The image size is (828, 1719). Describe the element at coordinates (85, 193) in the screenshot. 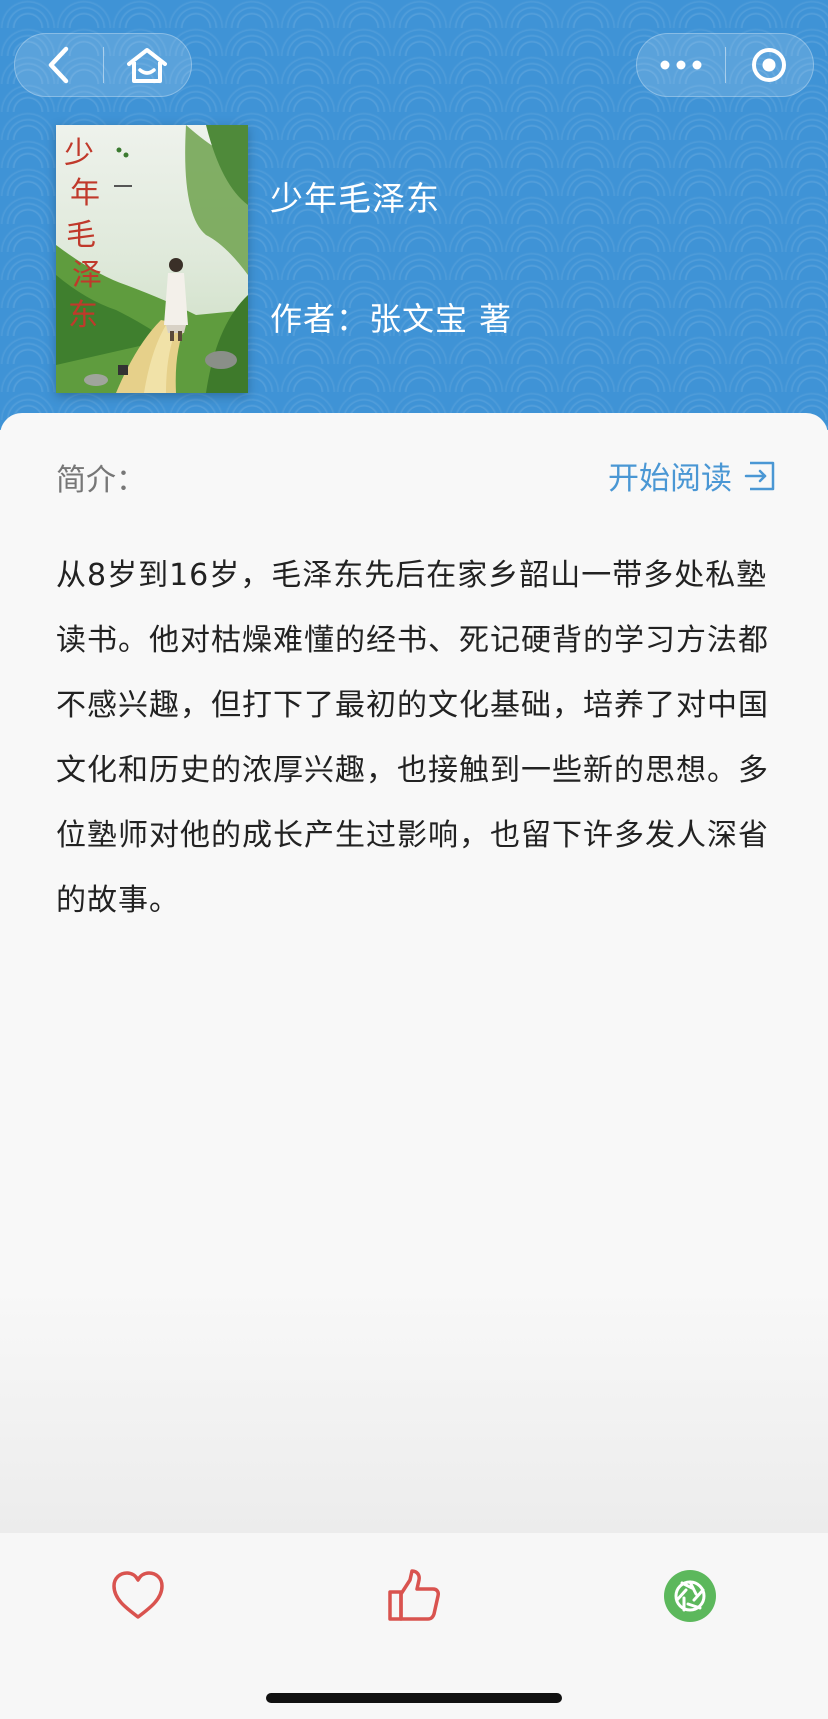

I see `cover-title-char: 年` at that location.